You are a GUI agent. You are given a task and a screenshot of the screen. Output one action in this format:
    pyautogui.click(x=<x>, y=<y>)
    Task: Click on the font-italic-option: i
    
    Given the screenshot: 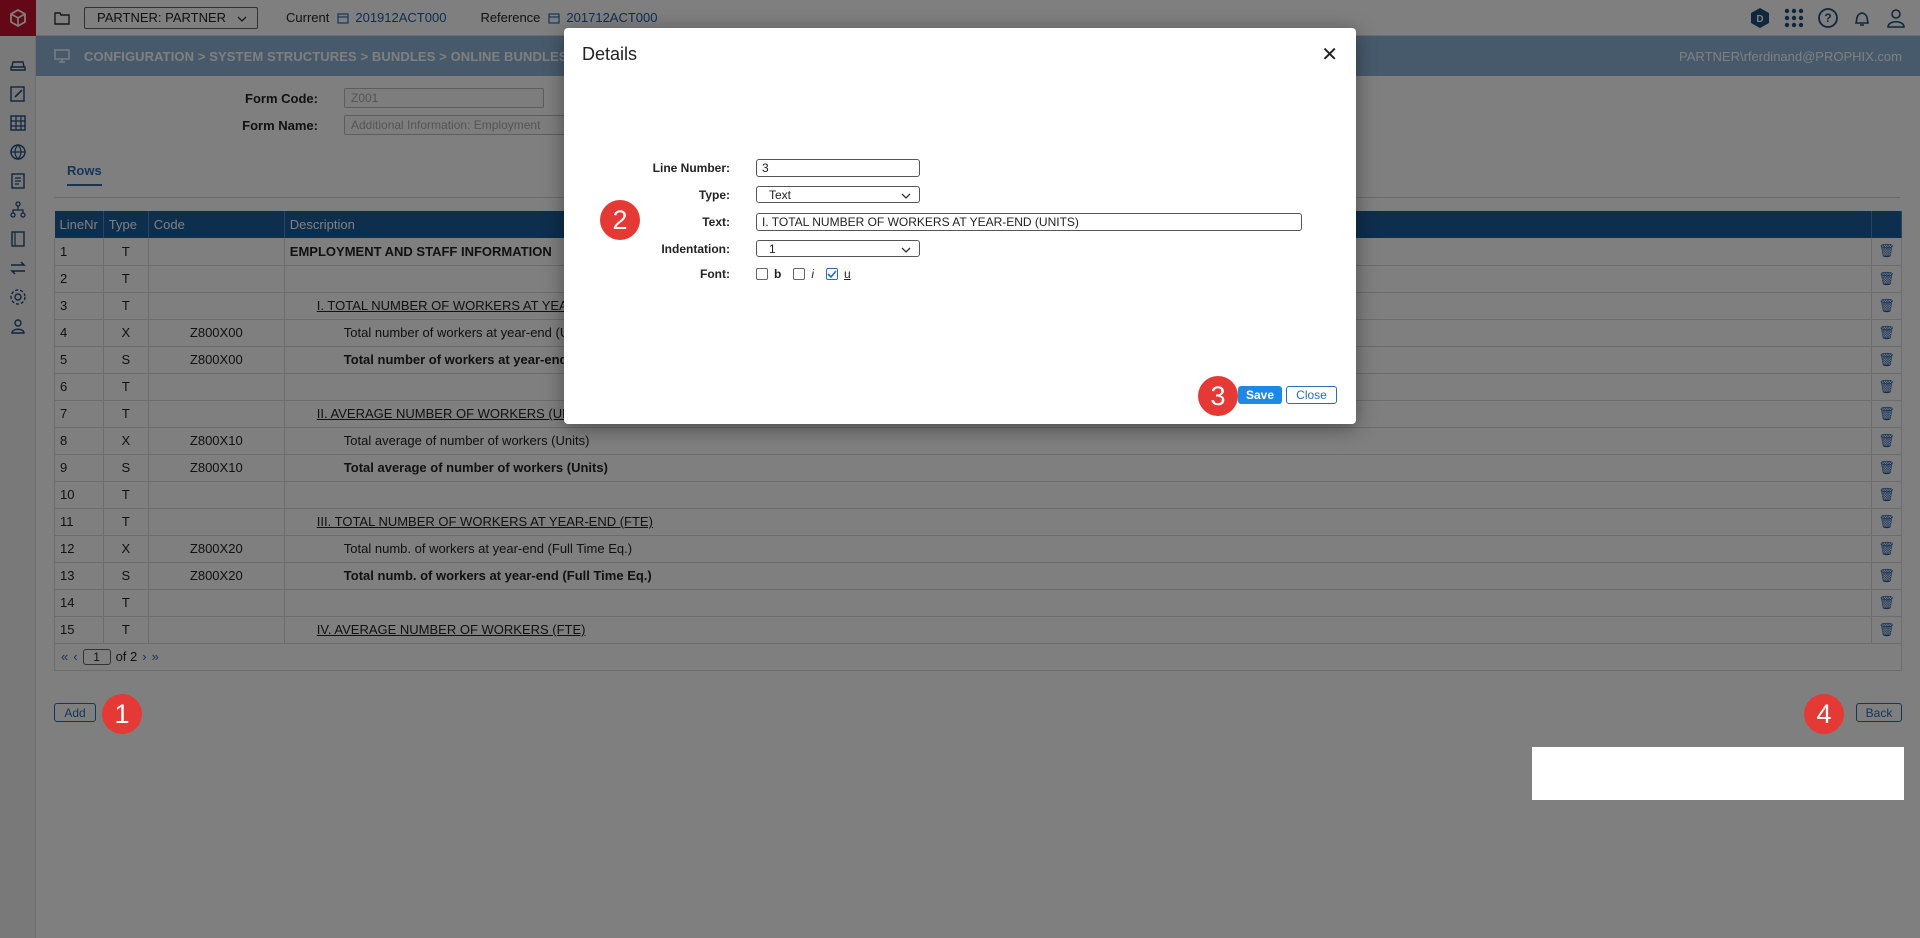 What is the action you would take?
    pyautogui.click(x=803, y=274)
    